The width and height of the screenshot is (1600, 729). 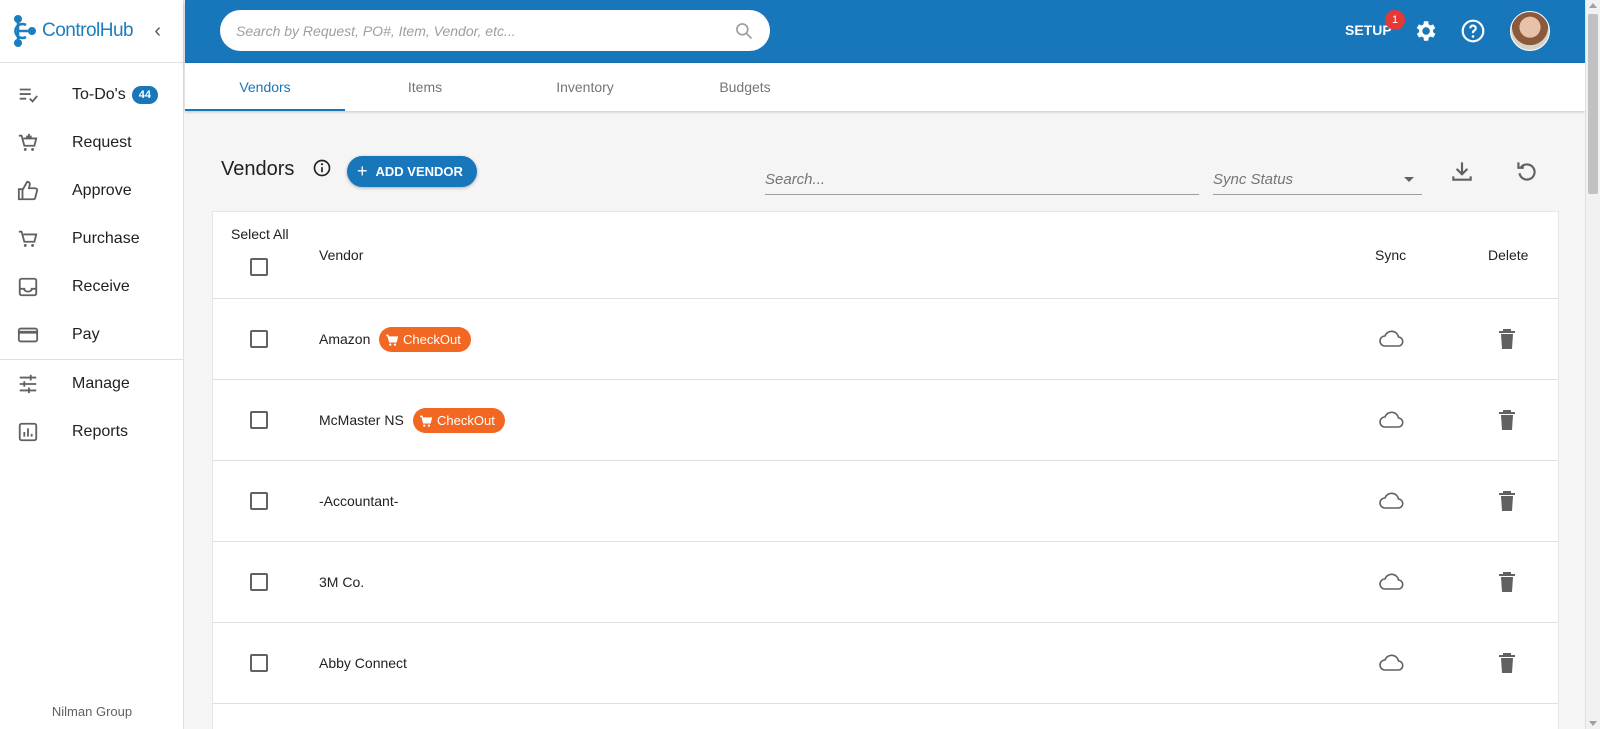 What do you see at coordinates (28, 95) in the screenshot?
I see `todo-list-icon` at bounding box center [28, 95].